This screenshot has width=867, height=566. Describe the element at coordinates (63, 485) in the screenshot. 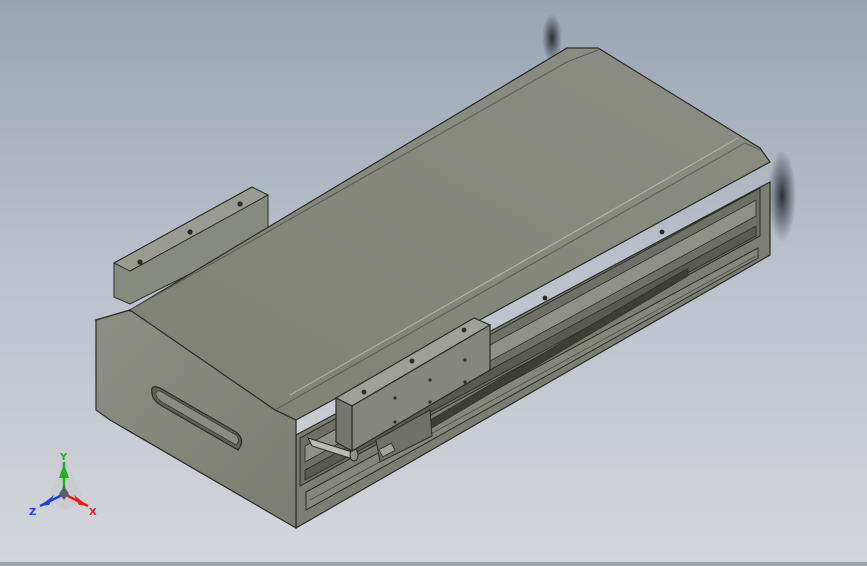

I see `axis-triad: Y X Z` at that location.